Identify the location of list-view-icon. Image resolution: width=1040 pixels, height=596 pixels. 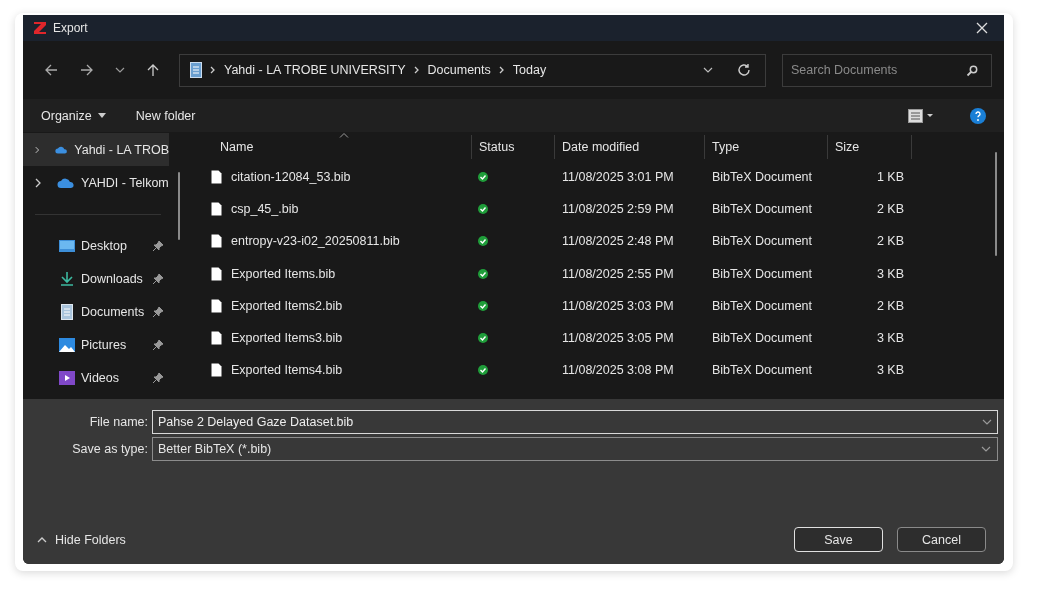
(921, 115).